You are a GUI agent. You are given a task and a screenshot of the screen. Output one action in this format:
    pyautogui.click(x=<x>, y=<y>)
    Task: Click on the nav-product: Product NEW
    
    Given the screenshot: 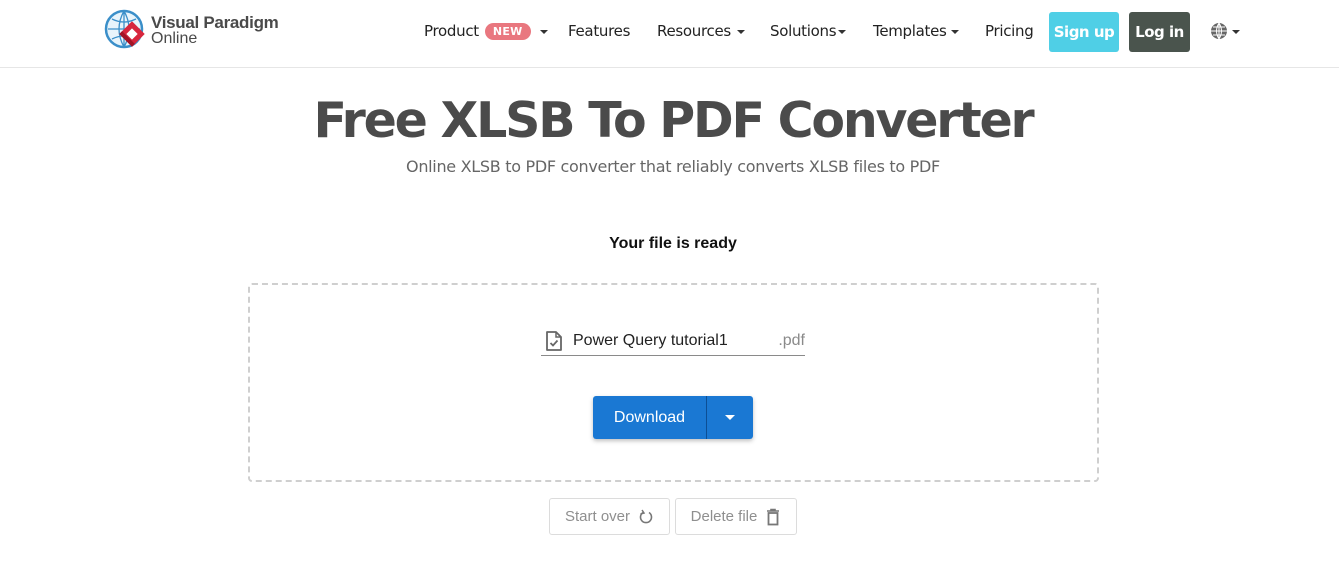 What is the action you would take?
    pyautogui.click(x=486, y=31)
    